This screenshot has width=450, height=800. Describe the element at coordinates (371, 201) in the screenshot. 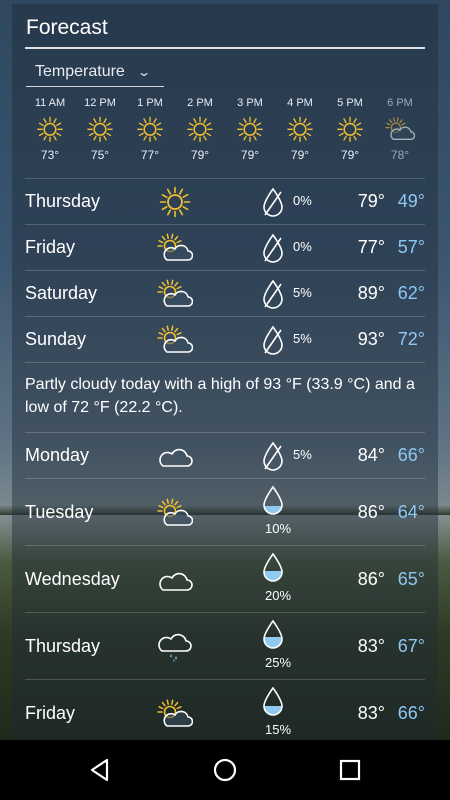

I see `high-temp: 79°` at that location.